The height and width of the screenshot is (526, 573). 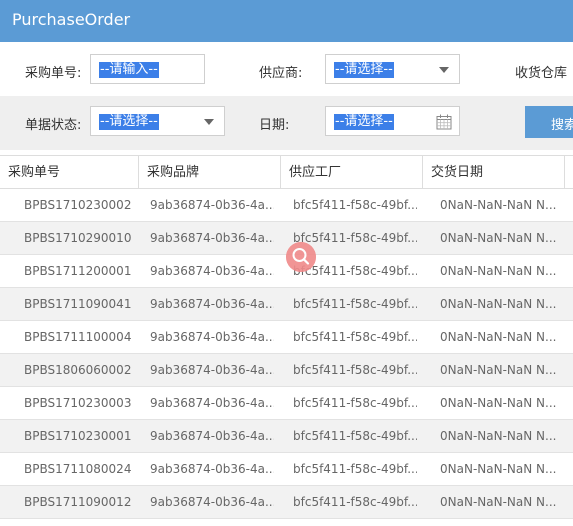 I want to click on cell-po-no: BPBS1806060002, so click(x=78, y=370).